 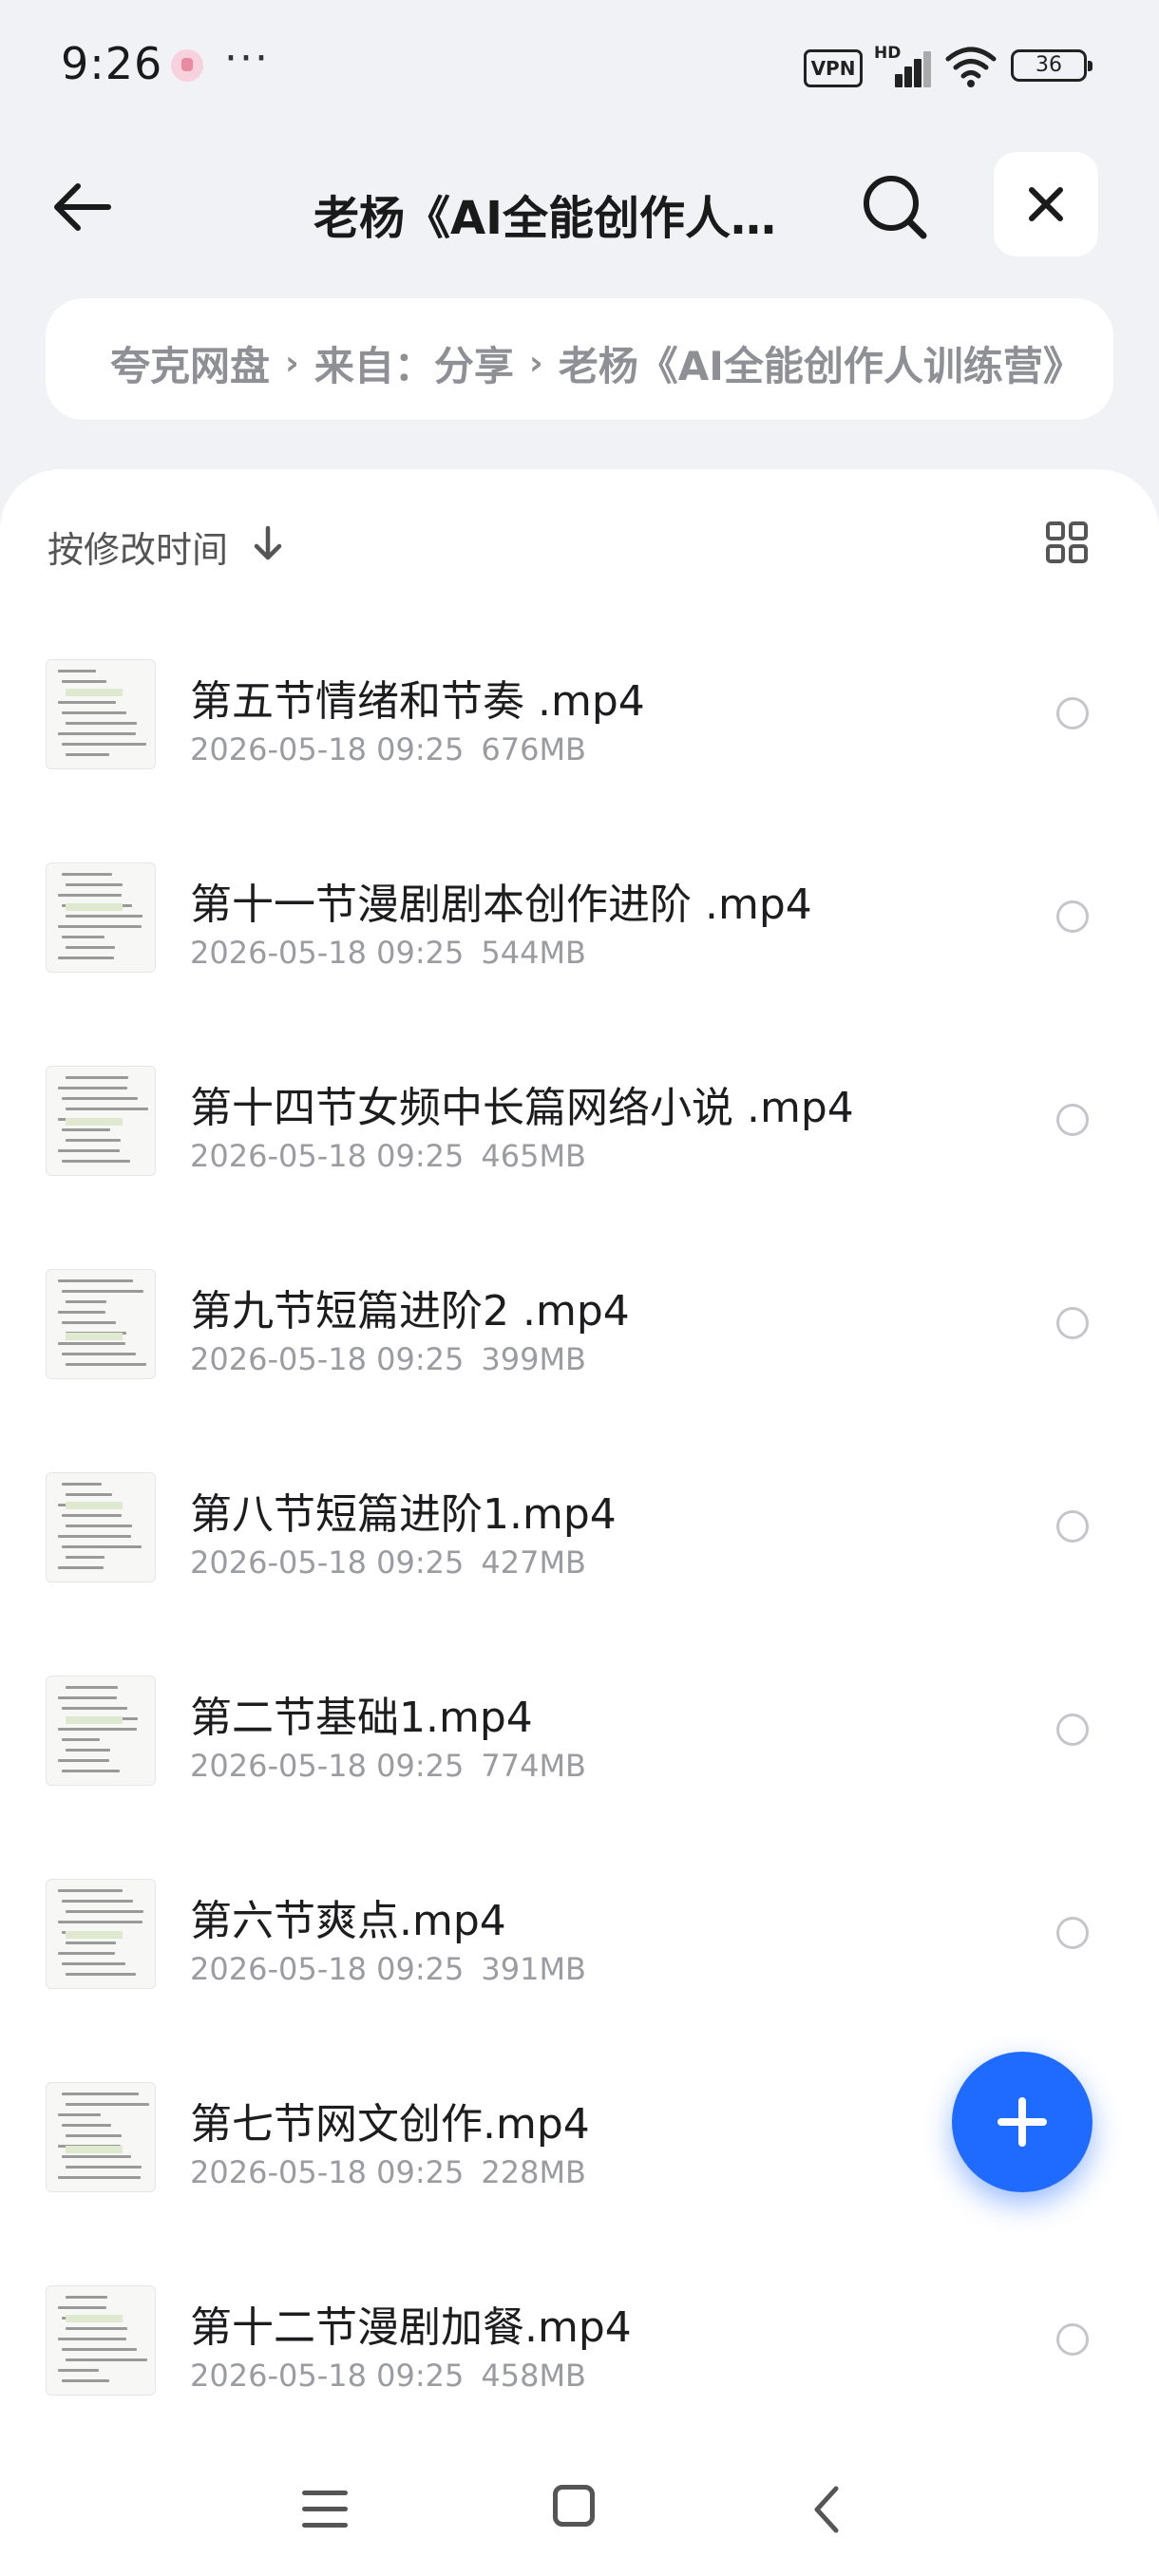 What do you see at coordinates (533, 2376) in the screenshot?
I see `file-size: 458MB` at bounding box center [533, 2376].